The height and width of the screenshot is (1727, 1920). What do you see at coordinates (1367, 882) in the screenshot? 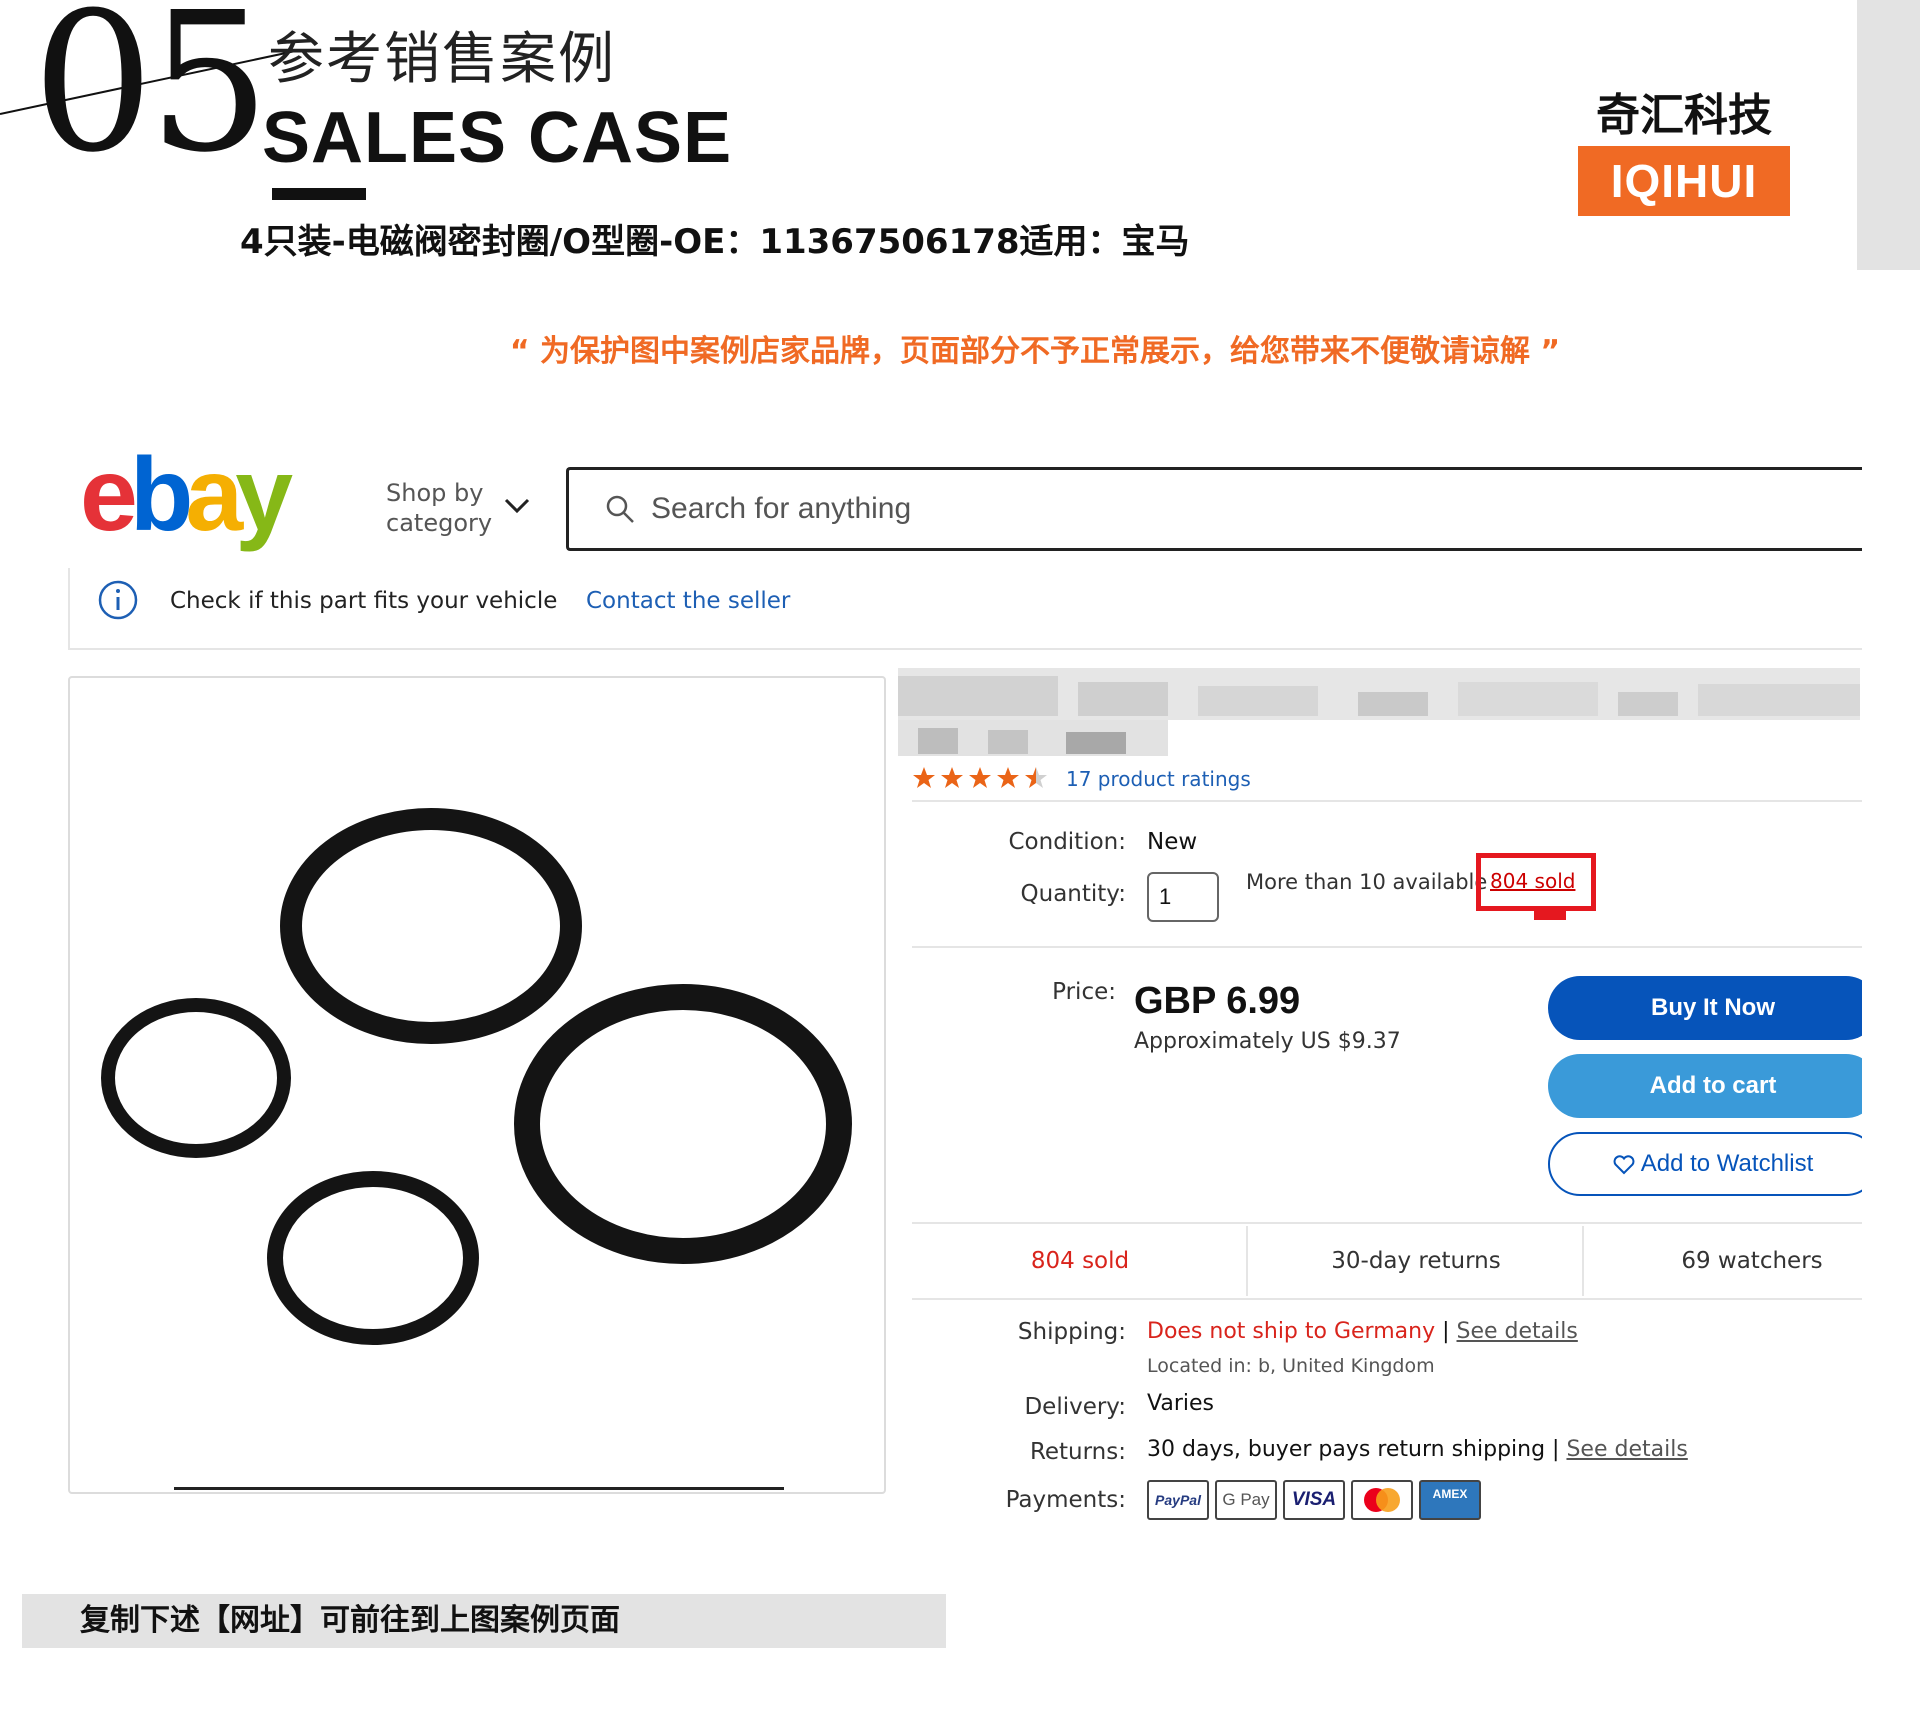
I see `availability-text: More than 10 available` at bounding box center [1367, 882].